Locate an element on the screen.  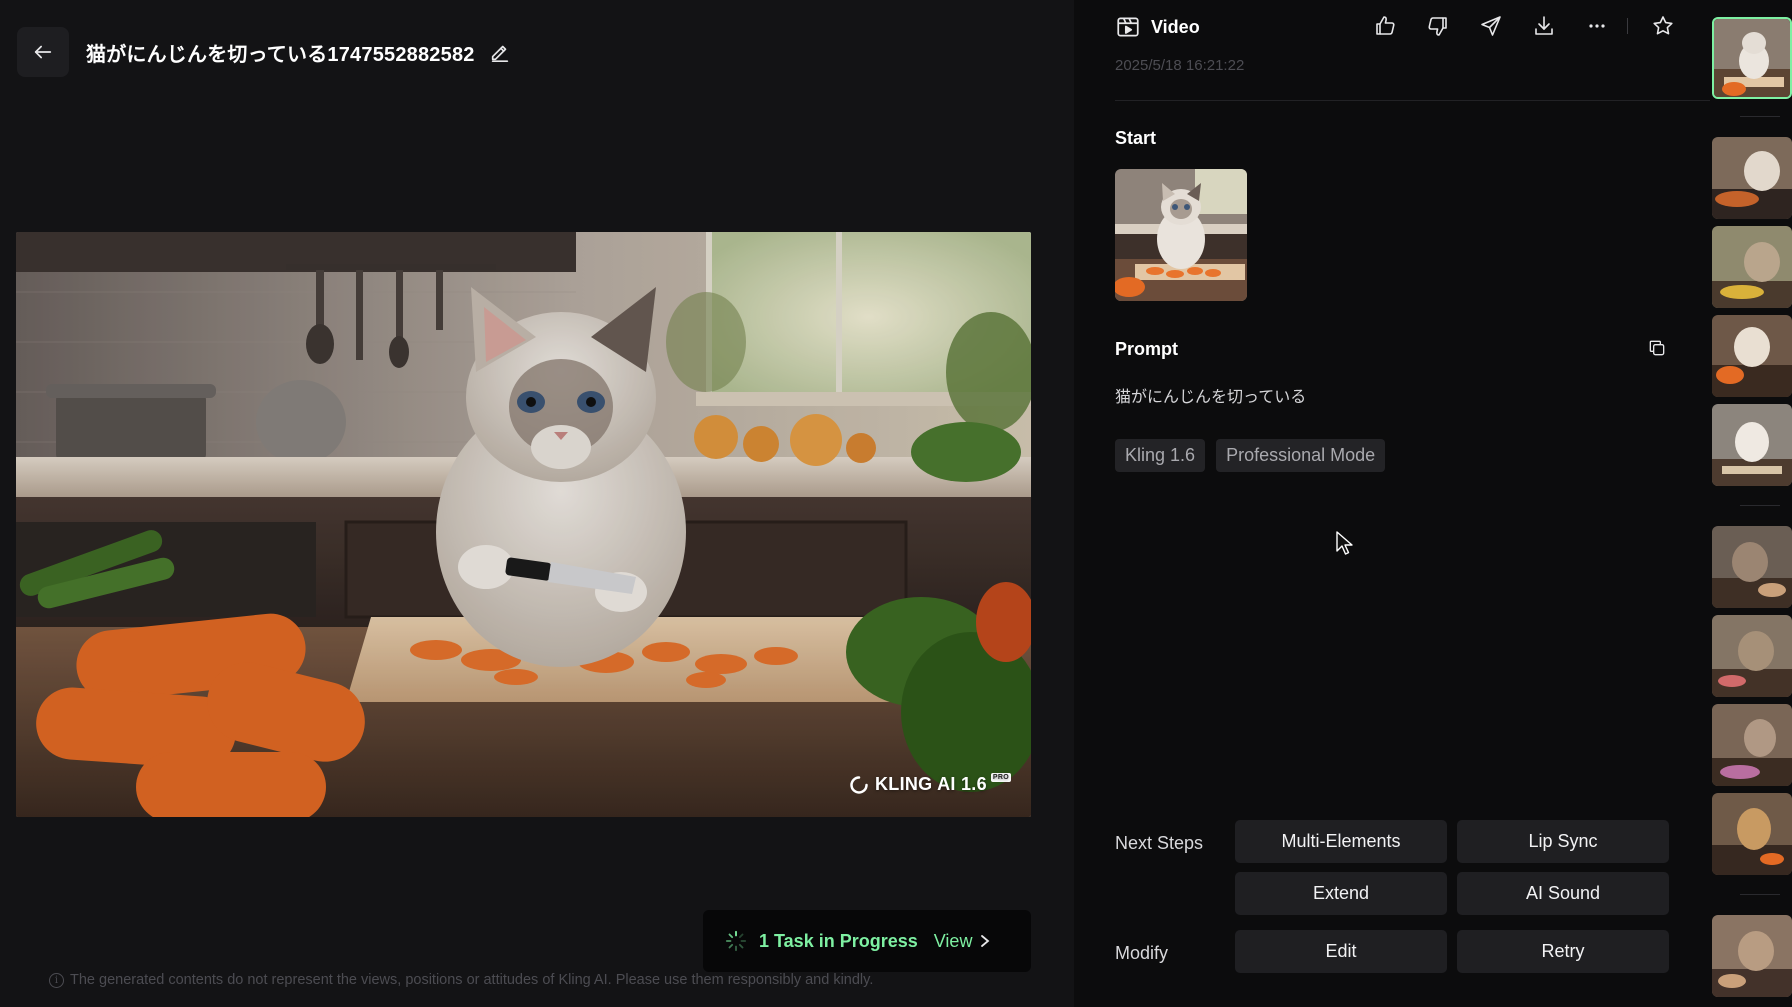
next-steps-label: Next Steps is located at coordinates (1159, 843).